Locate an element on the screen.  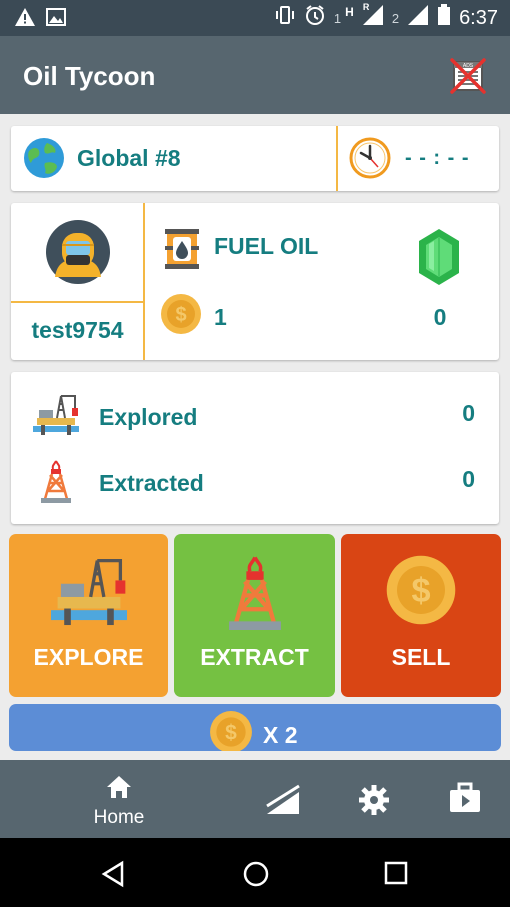
timer: - - is located at coordinates (409, 158).